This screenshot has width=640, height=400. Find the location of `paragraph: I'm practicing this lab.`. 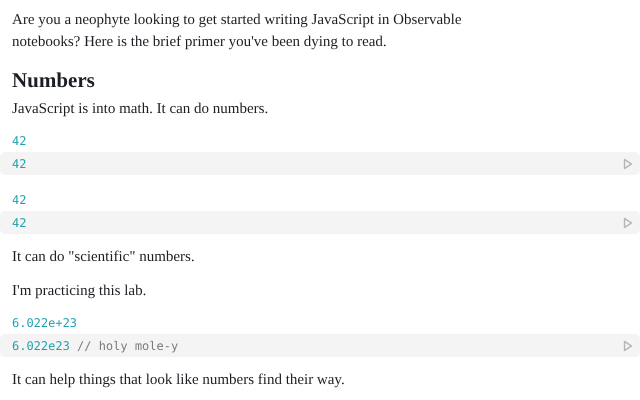

paragraph: I'm practicing this lab. is located at coordinates (79, 291).